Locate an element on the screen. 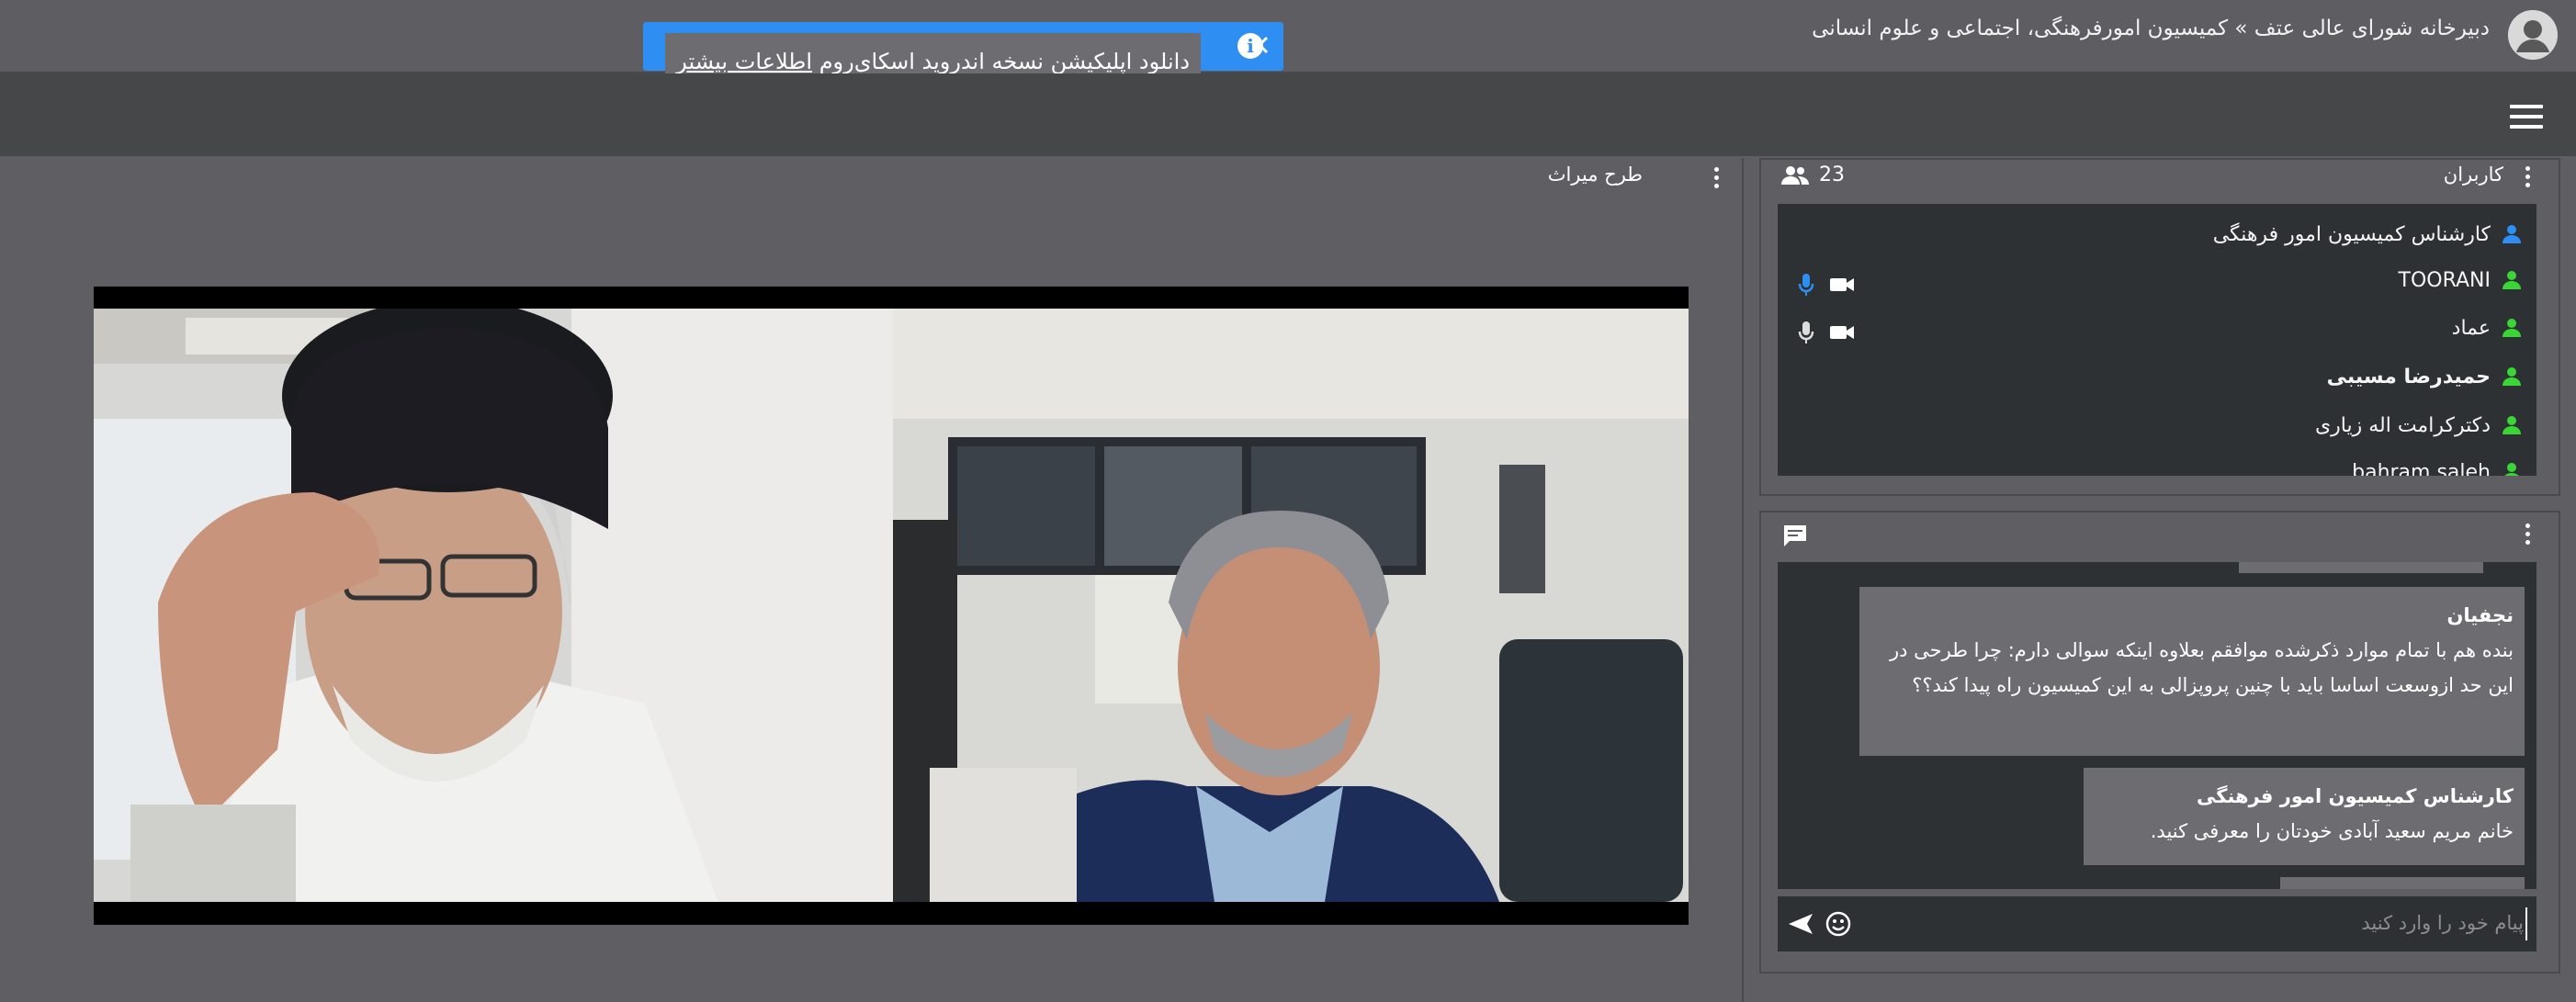  user-name: عماد is located at coordinates (2471, 328).